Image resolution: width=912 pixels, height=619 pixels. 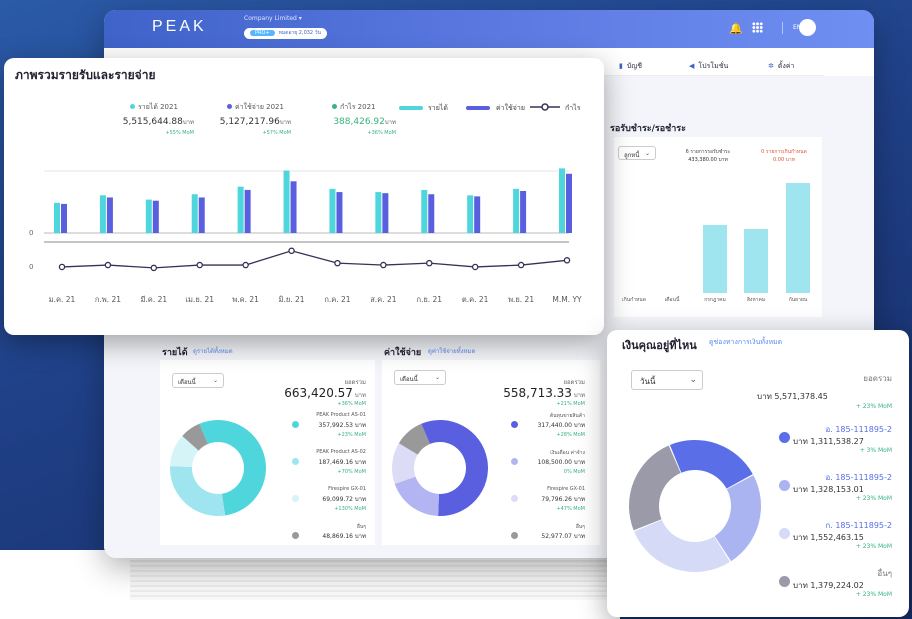 What do you see at coordinates (537, 393) in the screenshot?
I see `total-amount: 558,713.33` at bounding box center [537, 393].